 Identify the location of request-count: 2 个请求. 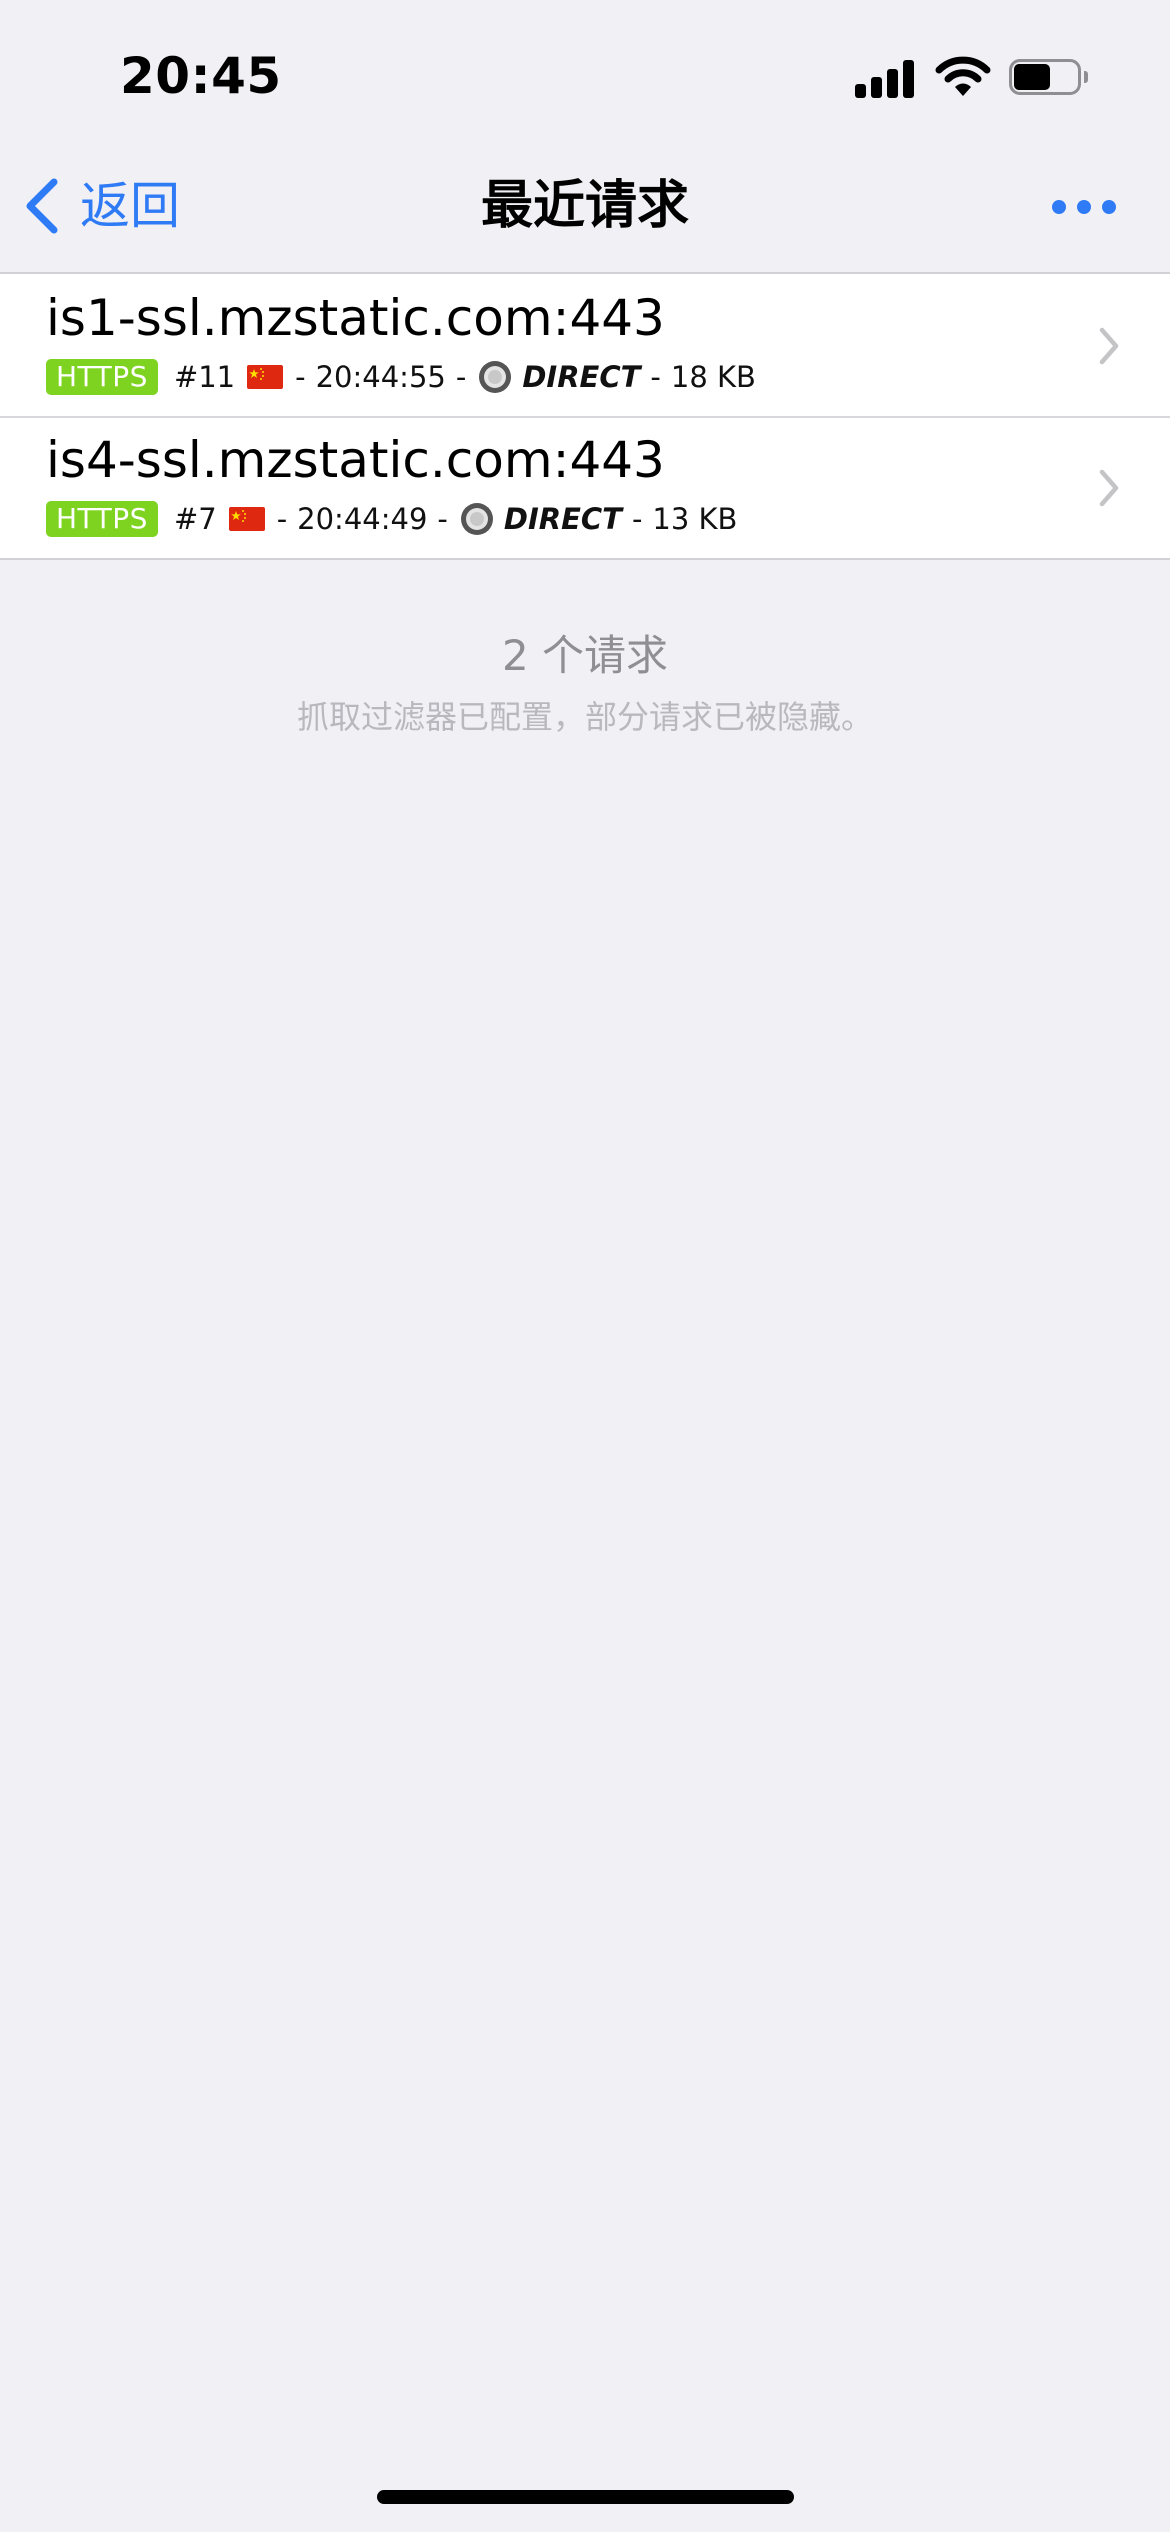
(585, 655).